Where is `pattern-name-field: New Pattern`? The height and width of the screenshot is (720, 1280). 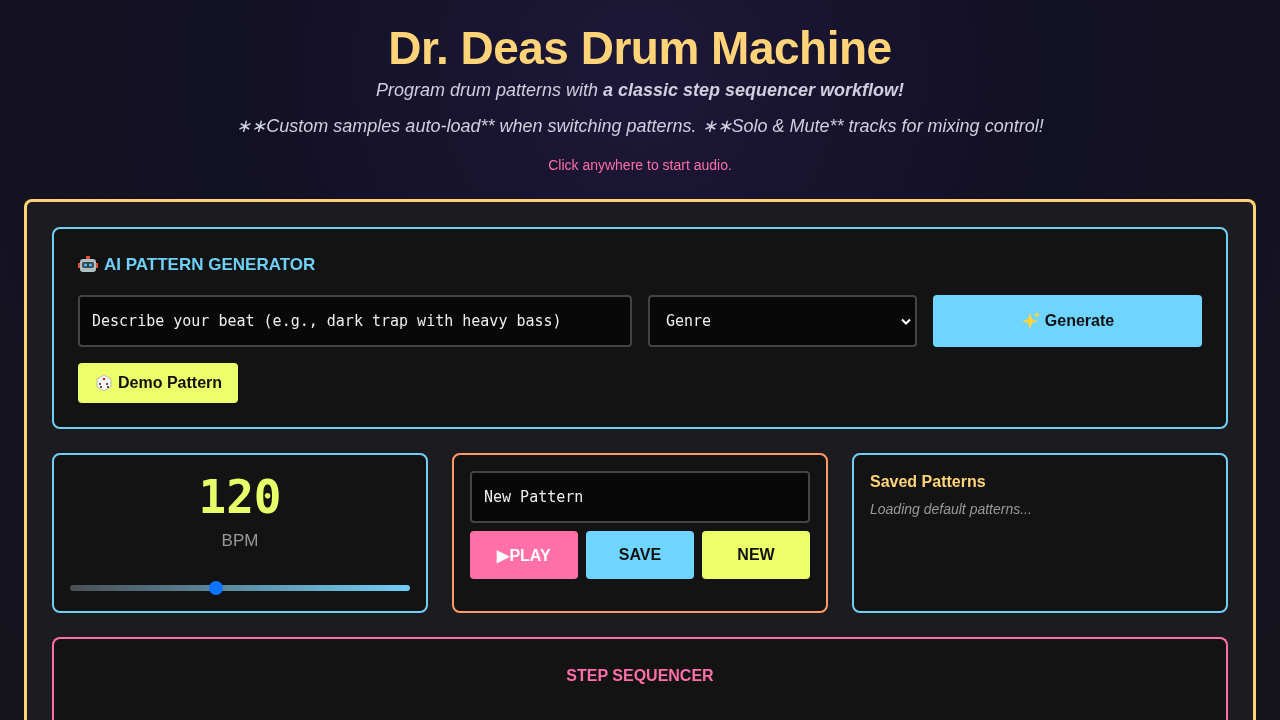
pattern-name-field: New Pattern is located at coordinates (640, 497).